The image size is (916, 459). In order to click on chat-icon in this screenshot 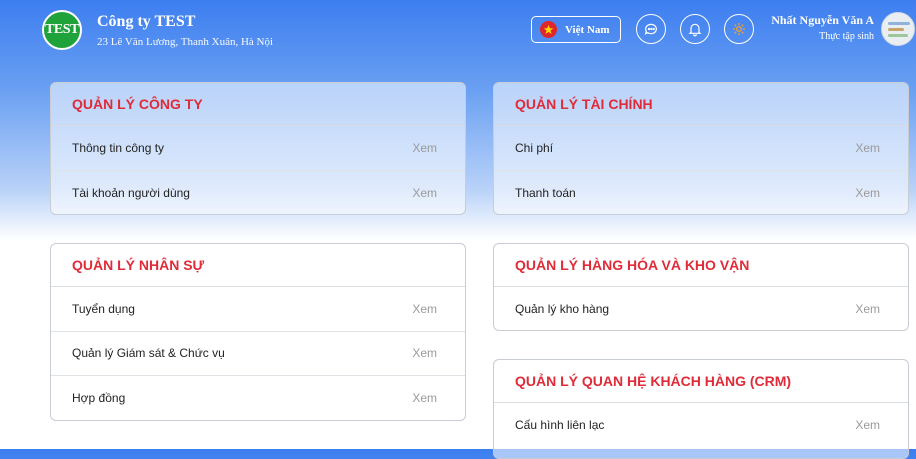, I will do `click(650, 29)`.